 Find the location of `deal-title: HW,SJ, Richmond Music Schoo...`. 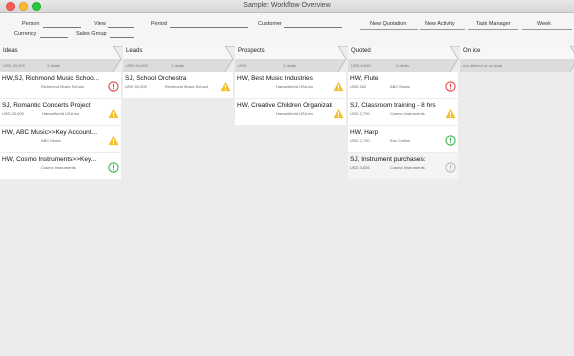

deal-title: HW,SJ, Richmond Music Schoo... is located at coordinates (51, 78).